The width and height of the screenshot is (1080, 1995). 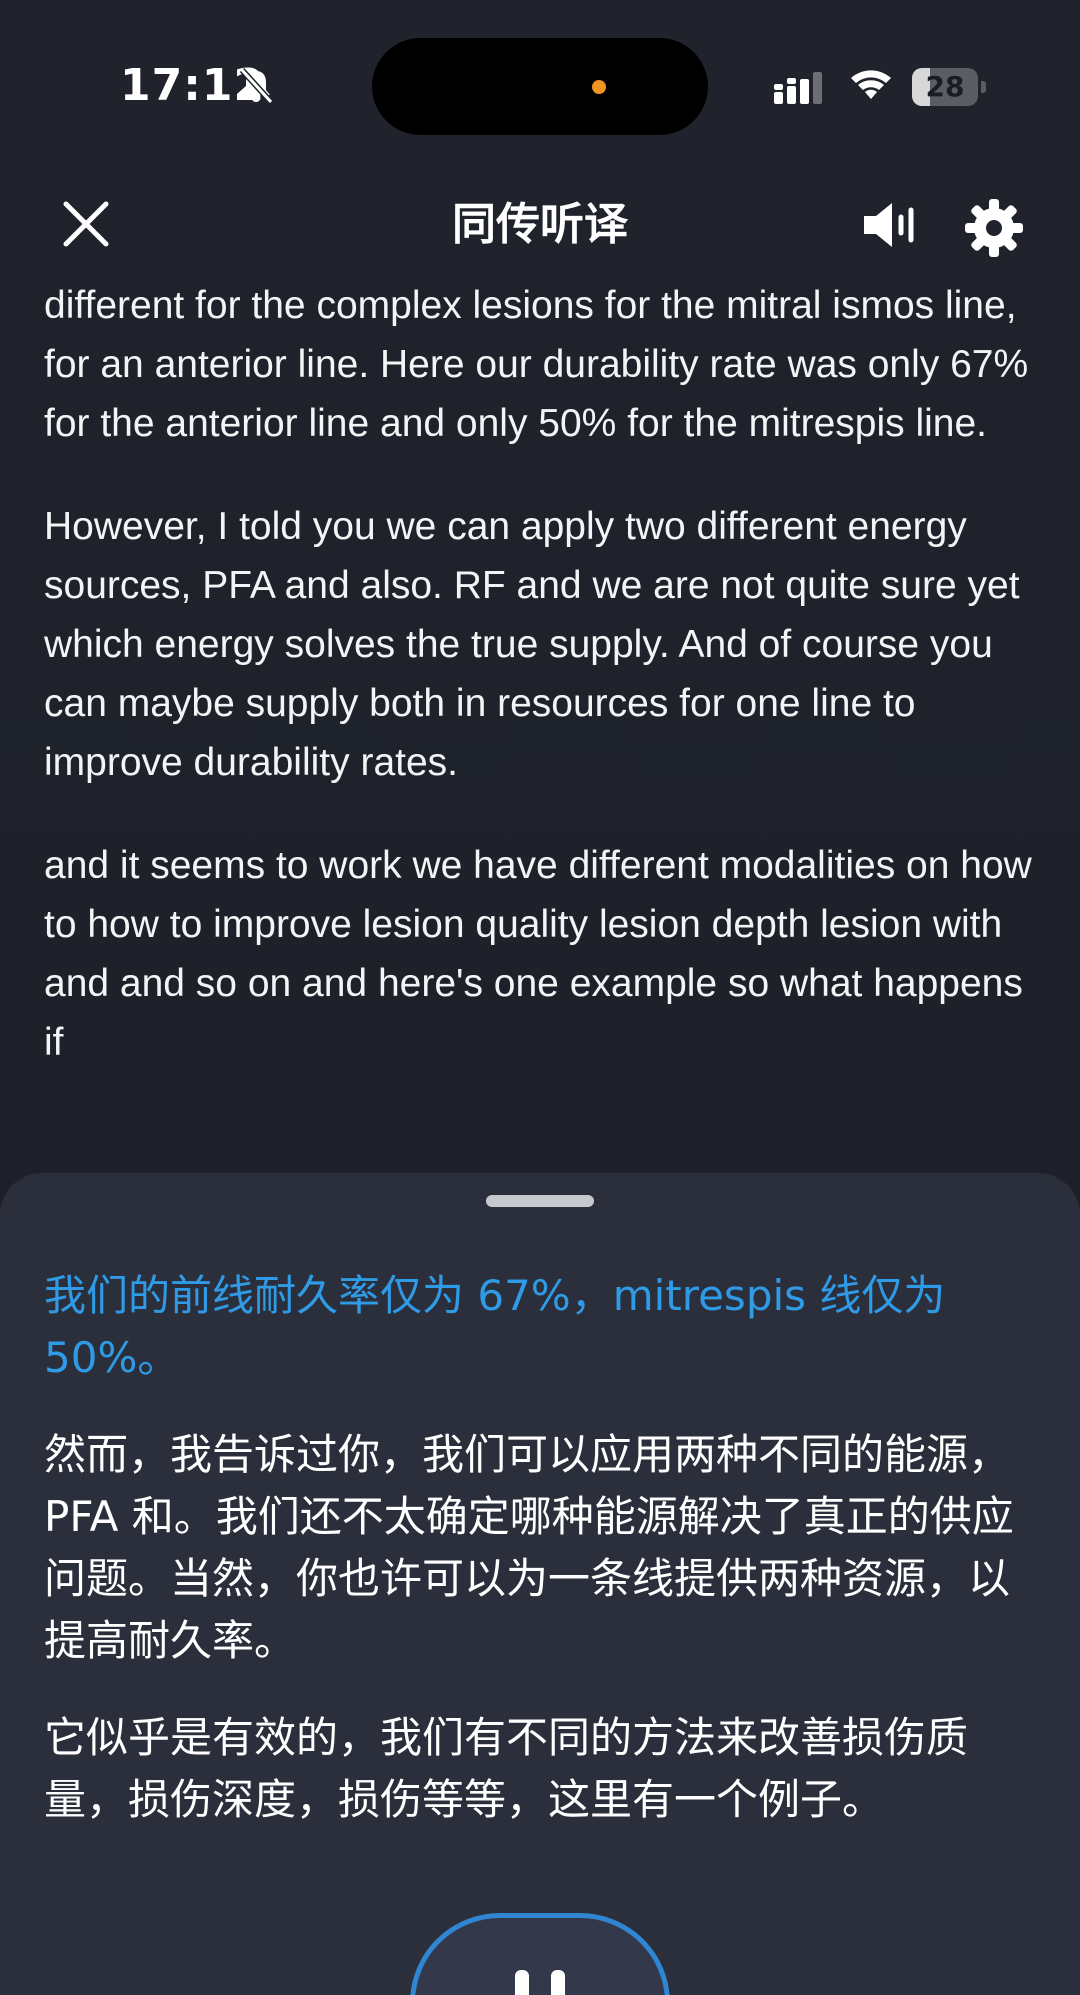 What do you see at coordinates (540, 224) in the screenshot?
I see `page-title: 同传听译` at bounding box center [540, 224].